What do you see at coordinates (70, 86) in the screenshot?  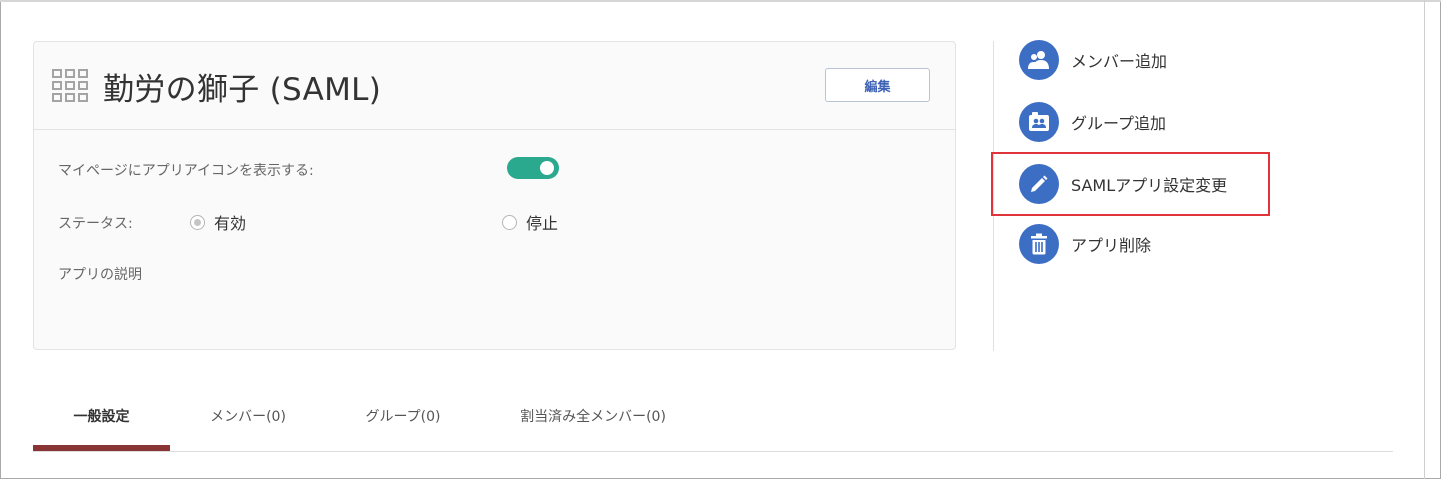 I see `app-grid-icon` at bounding box center [70, 86].